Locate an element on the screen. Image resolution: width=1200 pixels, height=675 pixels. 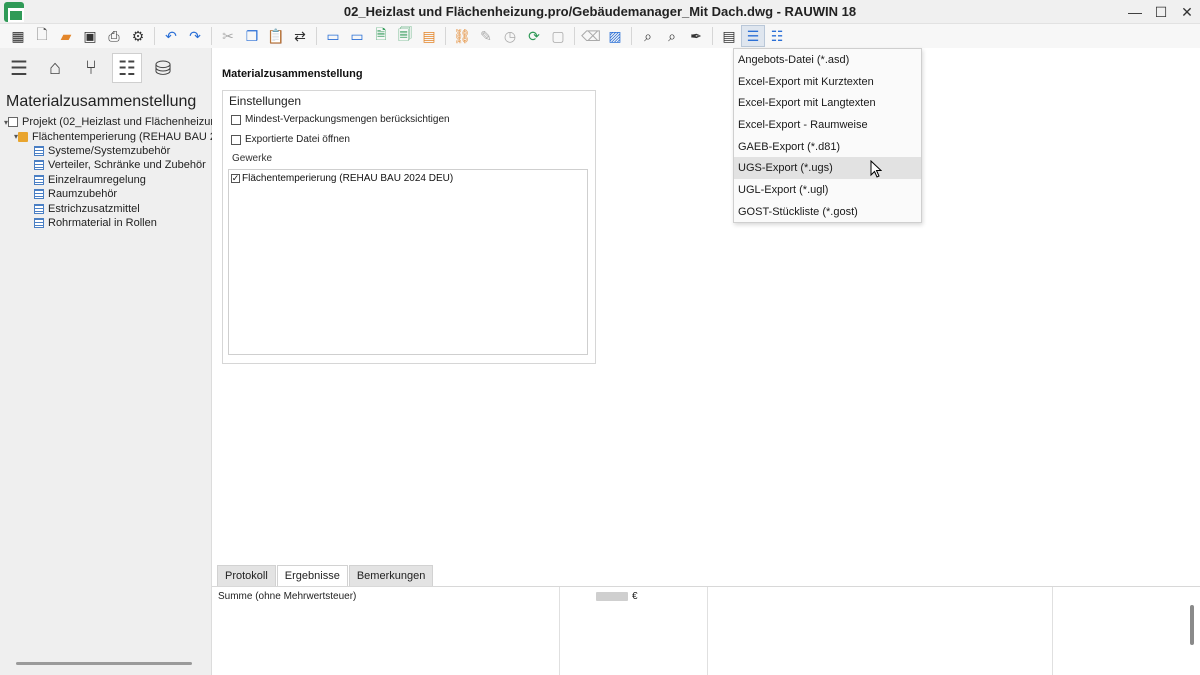
bottom-tabs: Protokoll Ergebnisse Bemerkungen is located at coordinates (325, 575).